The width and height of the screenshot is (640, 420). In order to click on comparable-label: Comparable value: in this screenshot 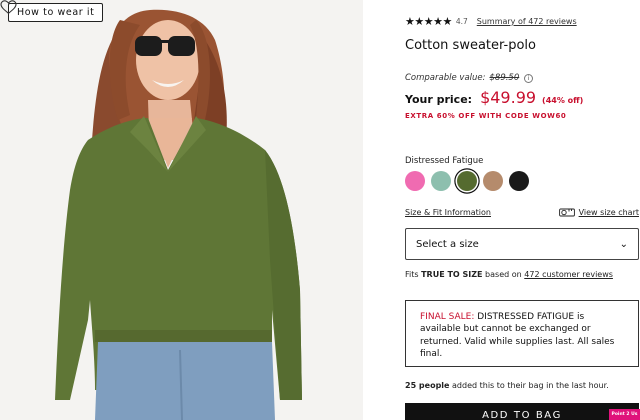, I will do `click(445, 78)`.